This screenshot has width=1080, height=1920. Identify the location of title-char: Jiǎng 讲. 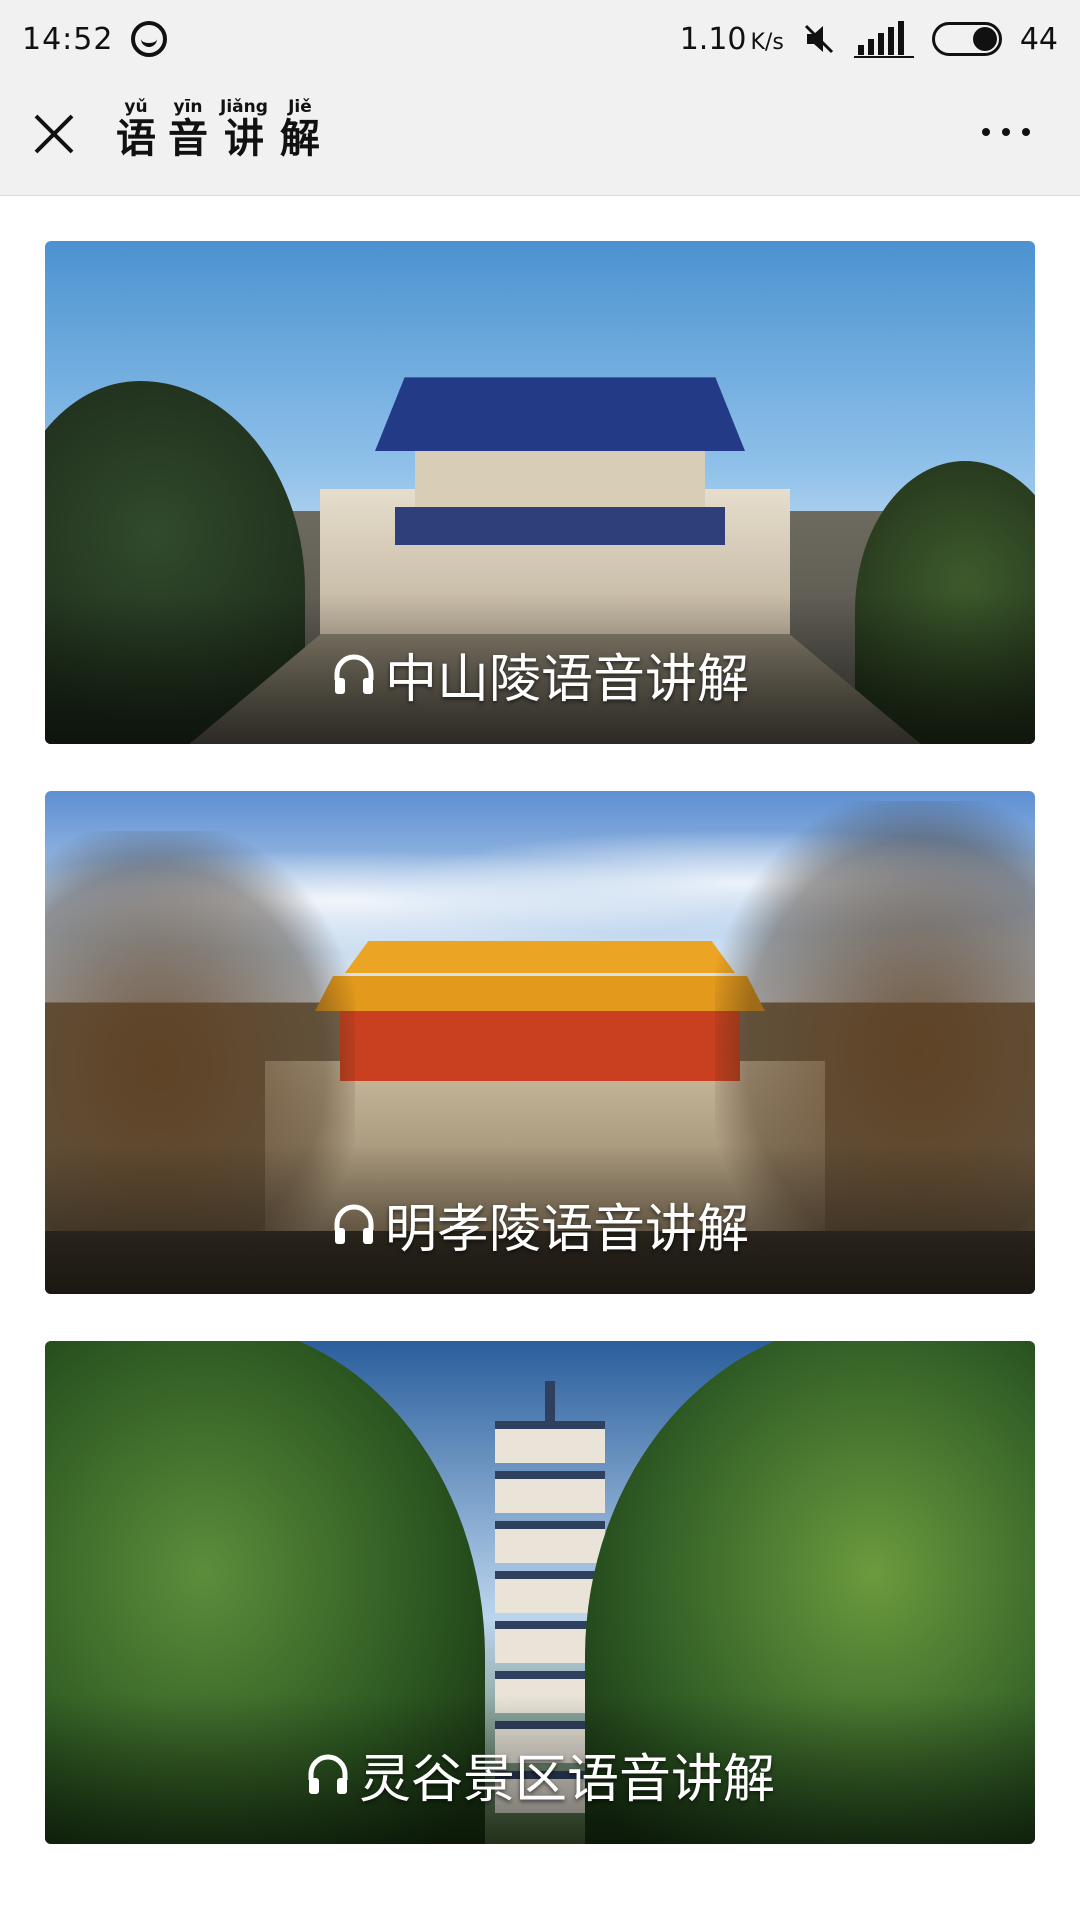
(244, 130).